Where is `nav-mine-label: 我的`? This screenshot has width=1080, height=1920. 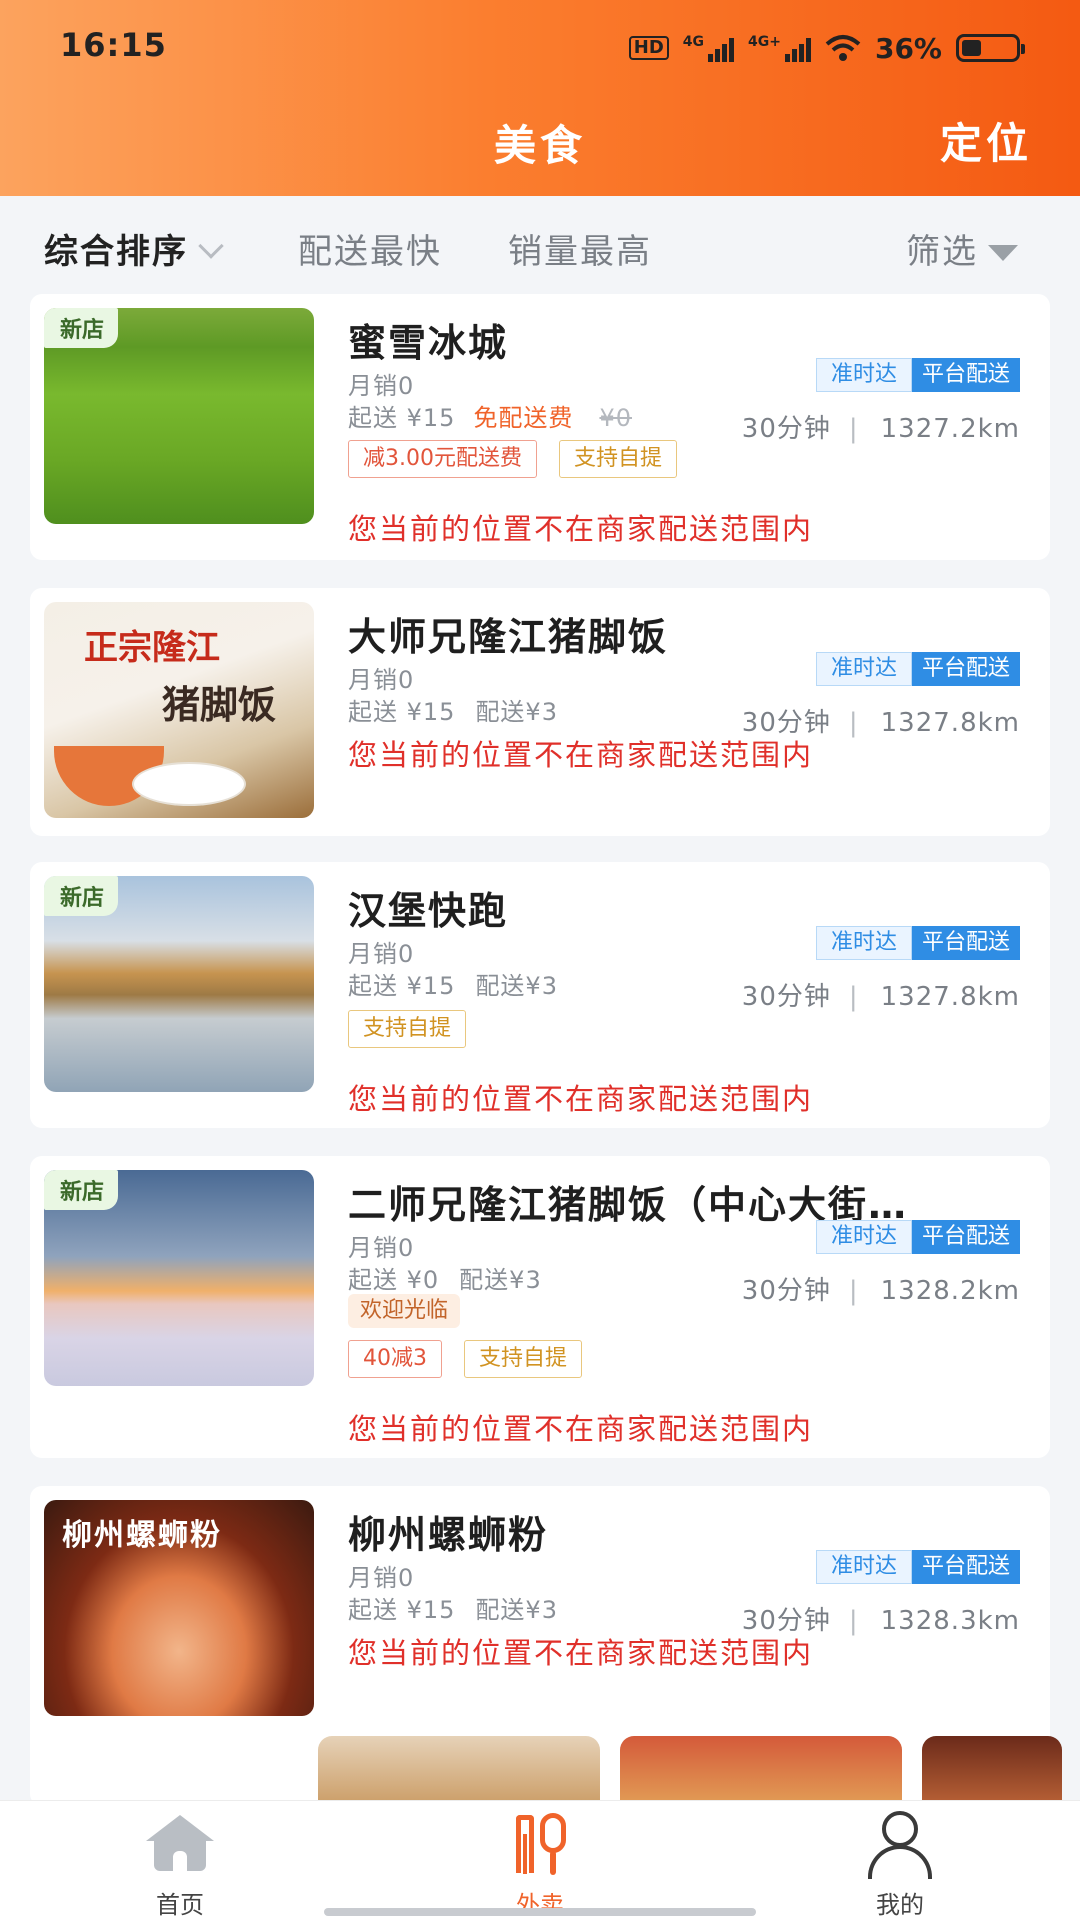
nav-mine-label: 我的 is located at coordinates (900, 1905).